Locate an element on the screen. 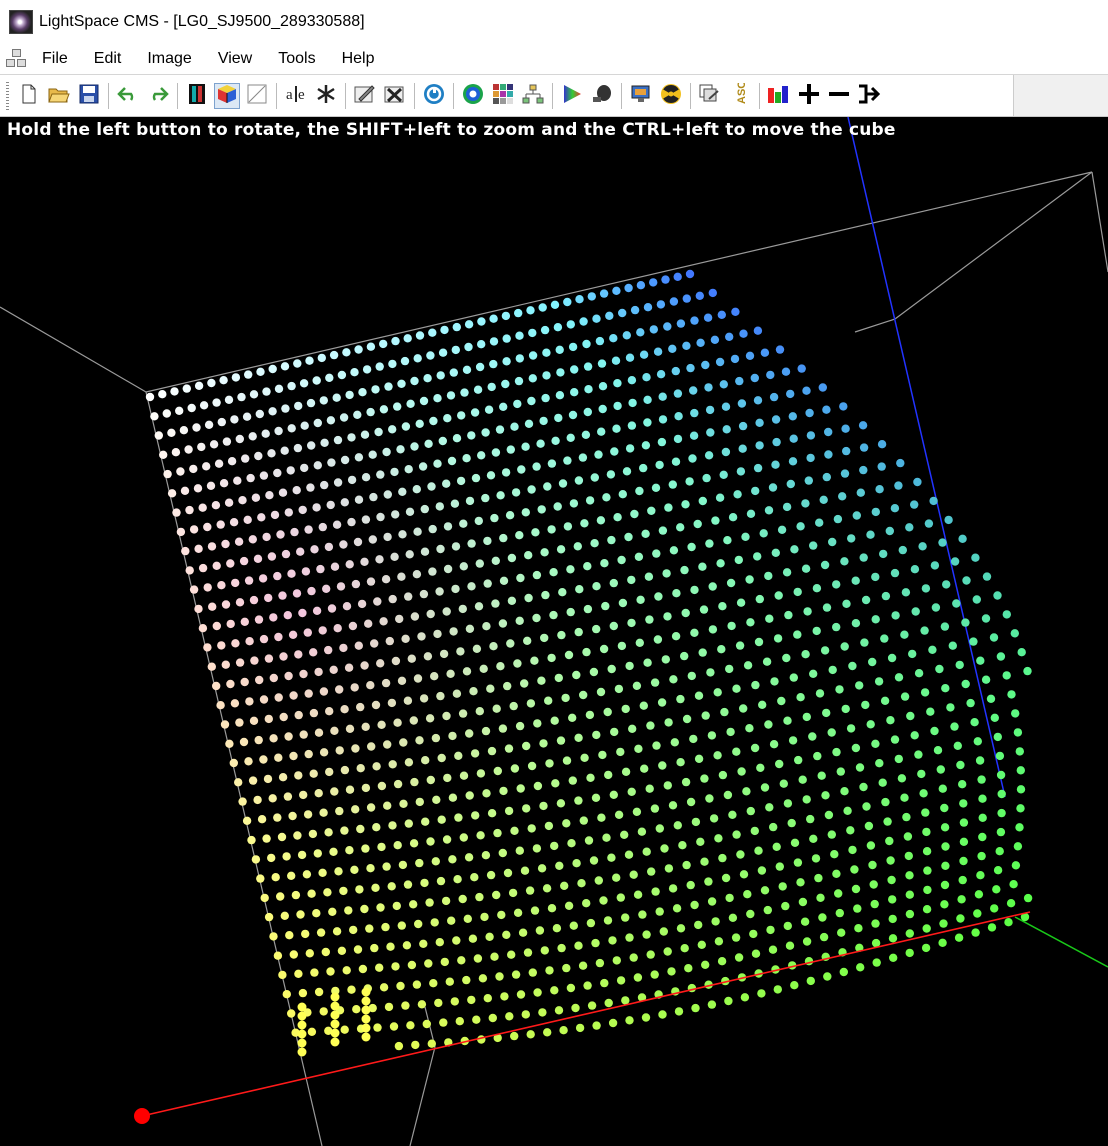 This screenshot has height=1146, width=1108. menu-image: Image is located at coordinates (172, 59).